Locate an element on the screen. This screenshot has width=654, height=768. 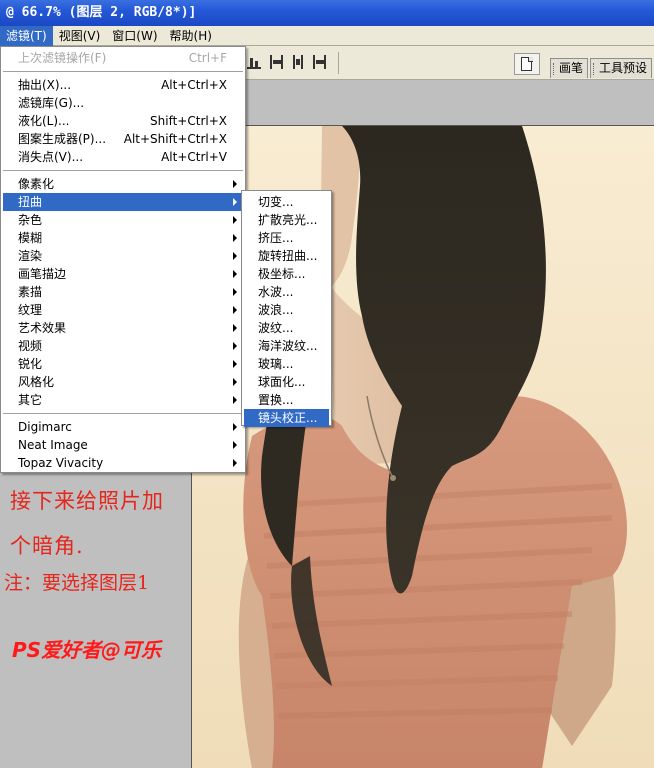
menu-item-sketch: 素描 is located at coordinates (123, 292).